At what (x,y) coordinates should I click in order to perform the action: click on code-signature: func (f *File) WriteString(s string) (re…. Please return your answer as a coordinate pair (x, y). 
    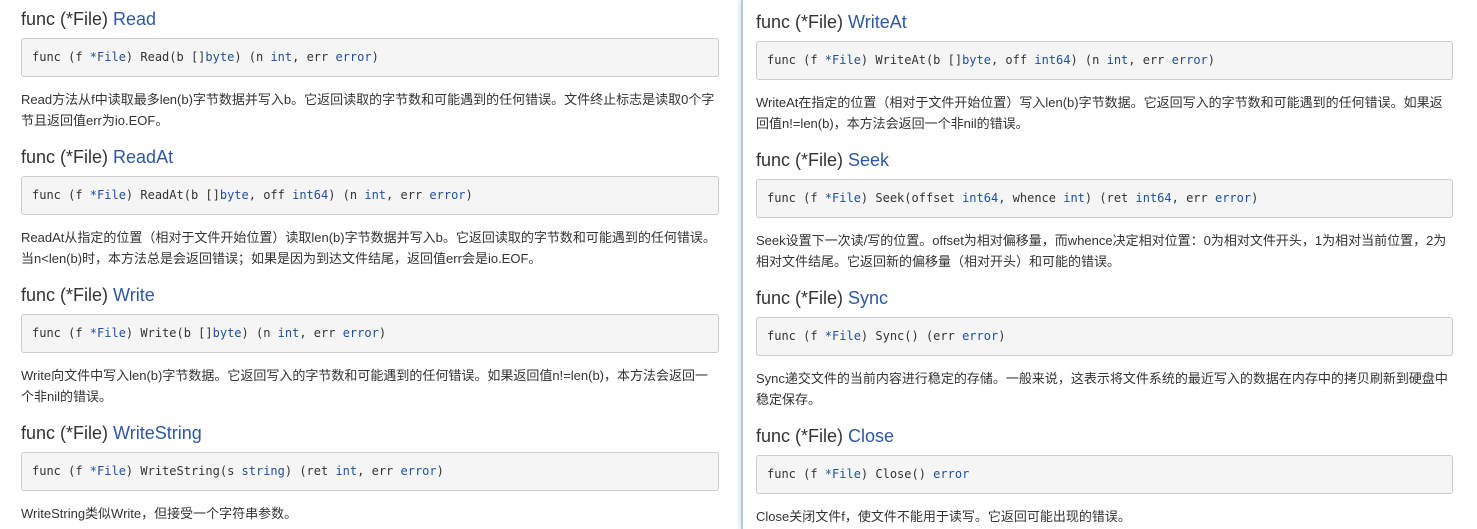
    Looking at the image, I should click on (370, 471).